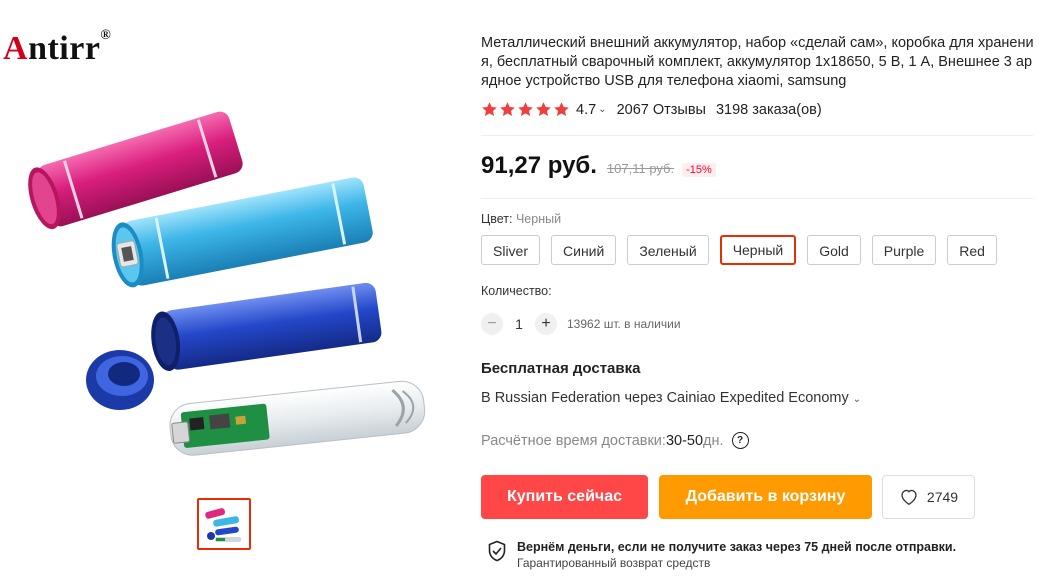  Describe the element at coordinates (740, 440) in the screenshot. I see `help-circle-icon: ?` at that location.